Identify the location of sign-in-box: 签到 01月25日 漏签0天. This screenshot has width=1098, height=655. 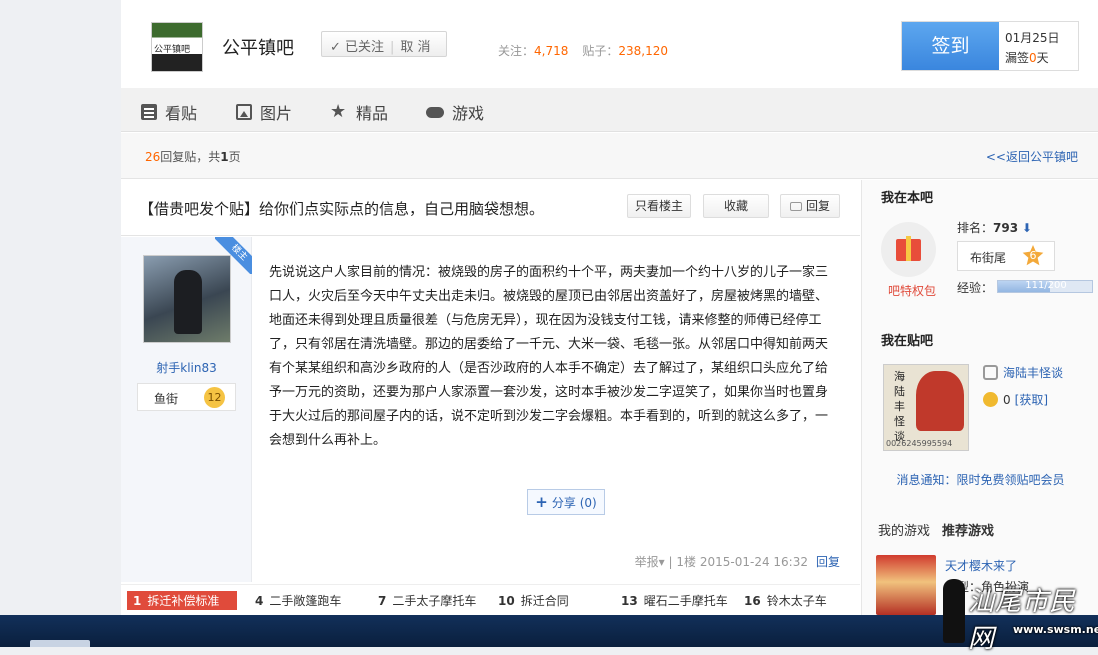
(990, 46).